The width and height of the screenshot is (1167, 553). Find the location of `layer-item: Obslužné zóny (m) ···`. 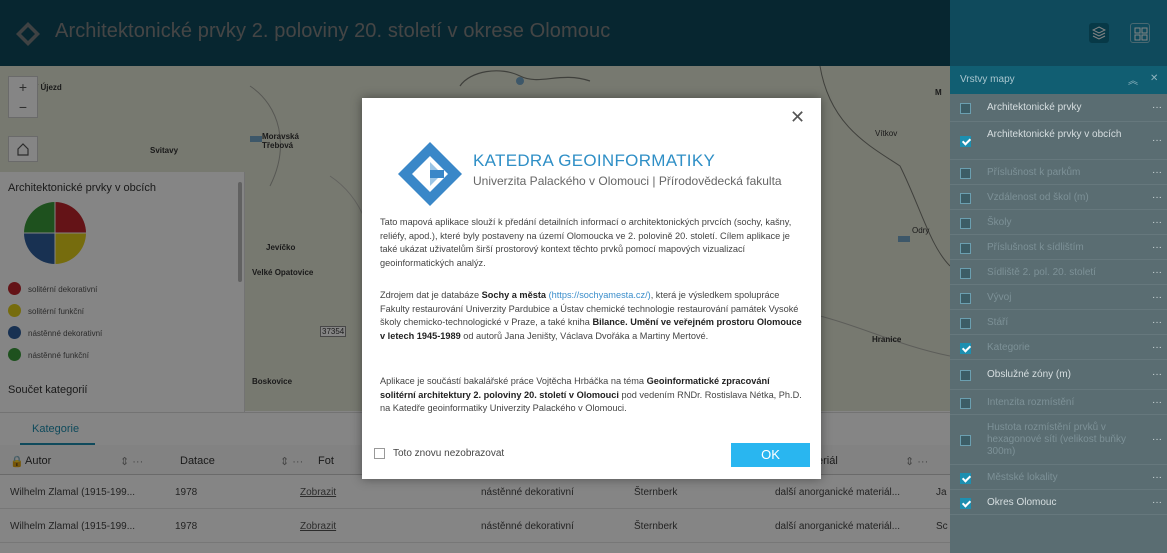

layer-item: Obslužné zóny (m) ··· is located at coordinates (1058, 375).